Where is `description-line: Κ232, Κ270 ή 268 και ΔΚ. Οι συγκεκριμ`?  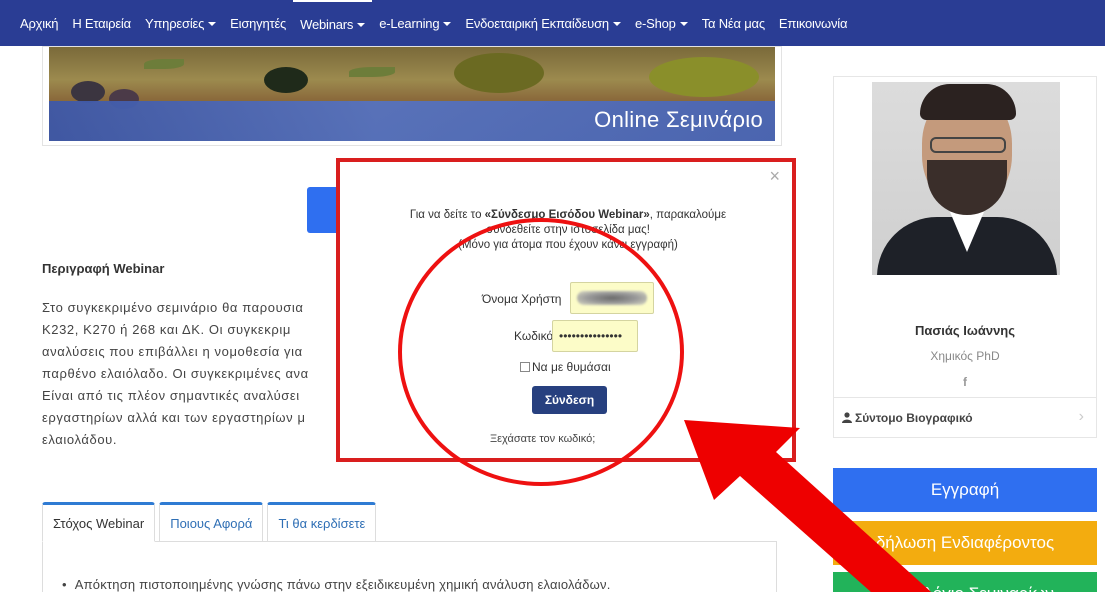
description-line: Κ232, Κ270 ή 268 και ΔΚ. Οι συγκεκριμ is located at coordinates (166, 329).